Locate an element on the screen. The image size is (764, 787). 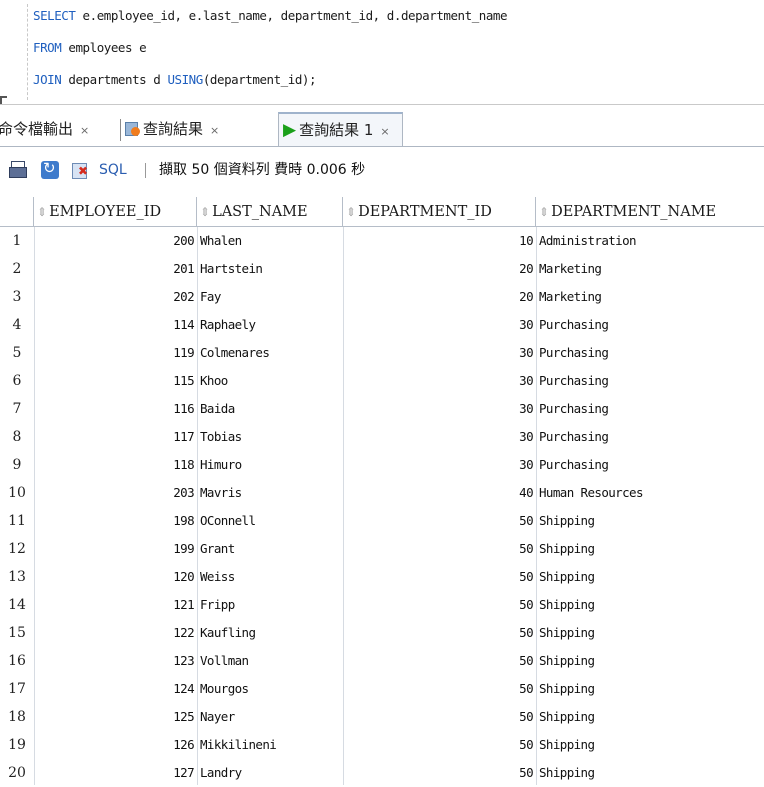
row-number: 7 is located at coordinates (17, 409).